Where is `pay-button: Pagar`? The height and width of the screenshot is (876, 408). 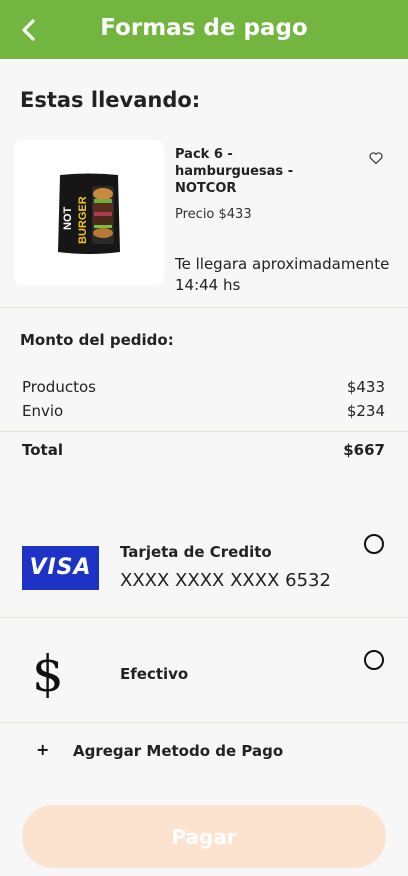 pay-button: Pagar is located at coordinates (204, 836).